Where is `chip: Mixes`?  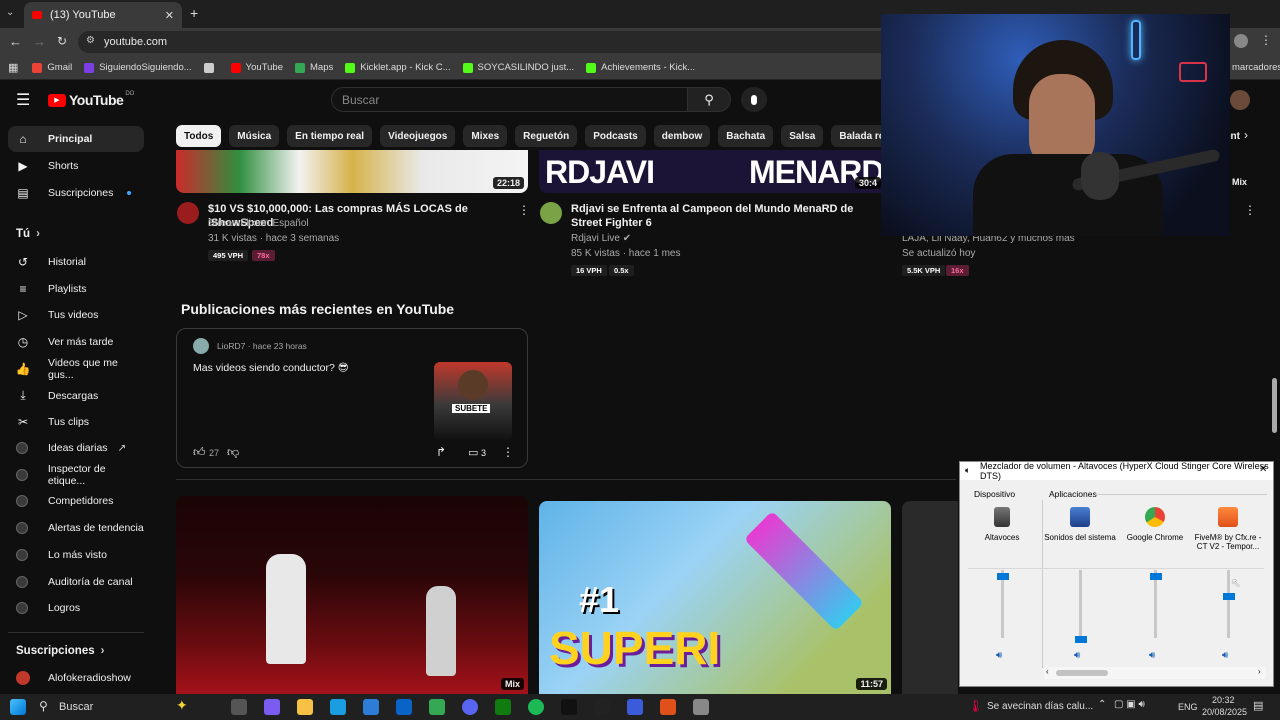 chip: Mixes is located at coordinates (485, 136).